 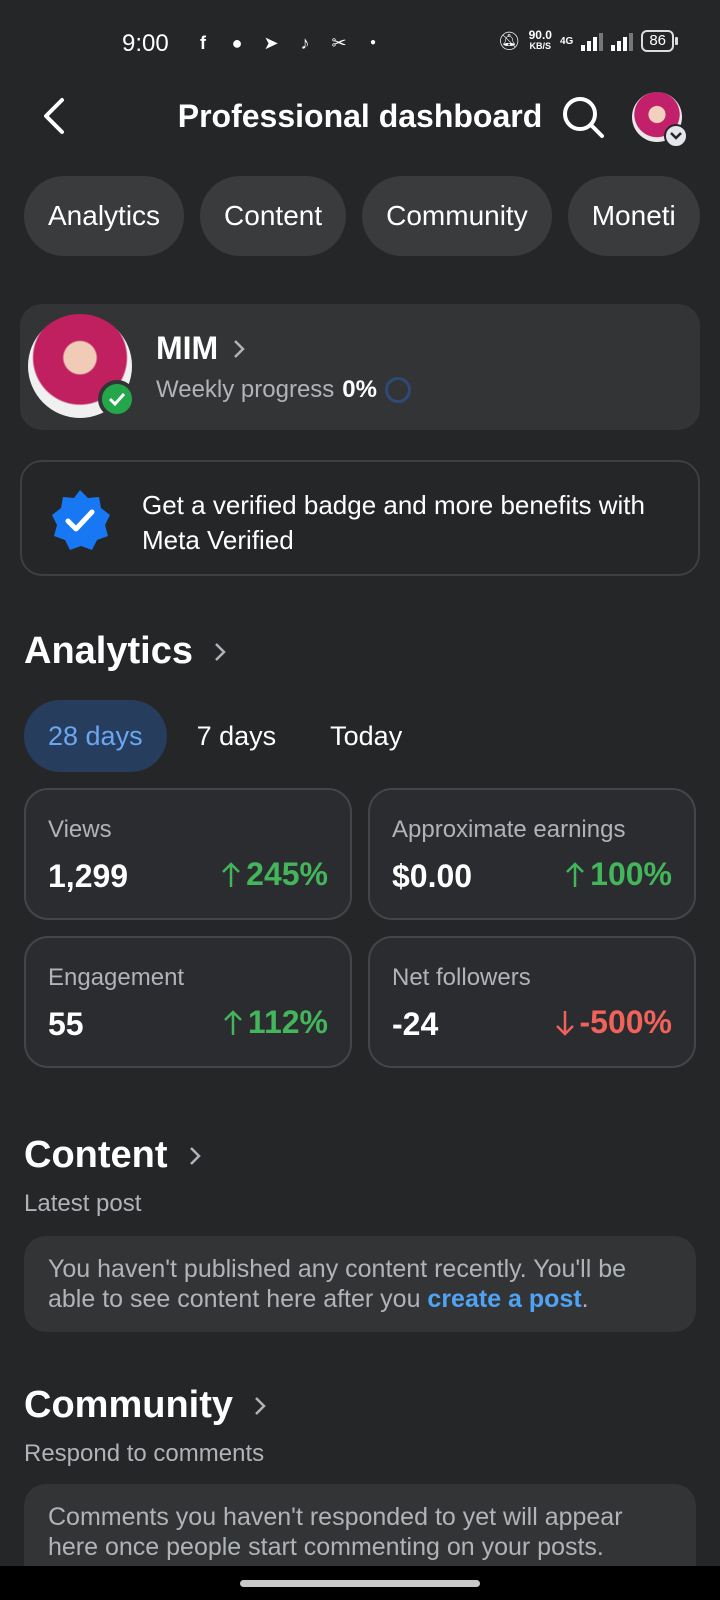 What do you see at coordinates (564, 1023) in the screenshot?
I see `arrow-down-icon` at bounding box center [564, 1023].